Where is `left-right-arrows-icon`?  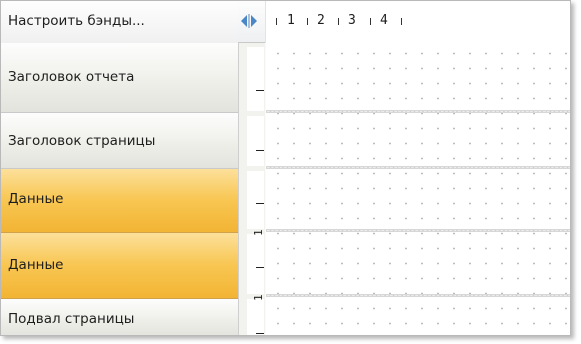 left-right-arrows-icon is located at coordinates (249, 21).